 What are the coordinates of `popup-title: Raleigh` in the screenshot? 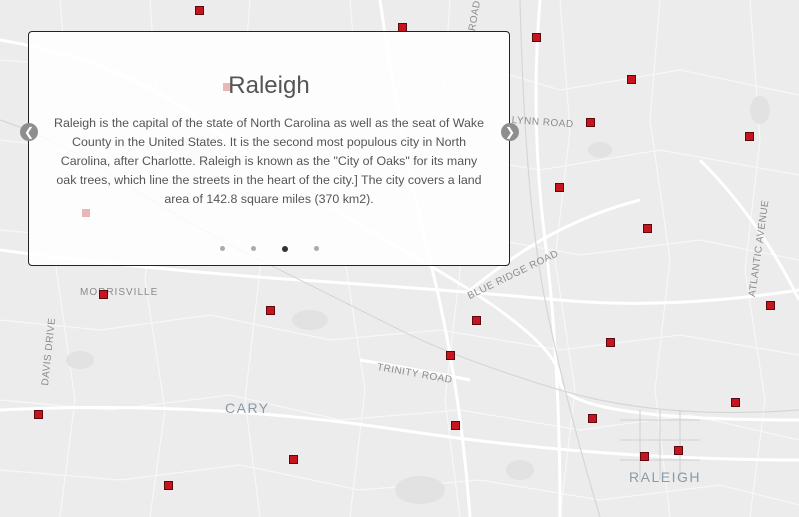 It's located at (269, 85).